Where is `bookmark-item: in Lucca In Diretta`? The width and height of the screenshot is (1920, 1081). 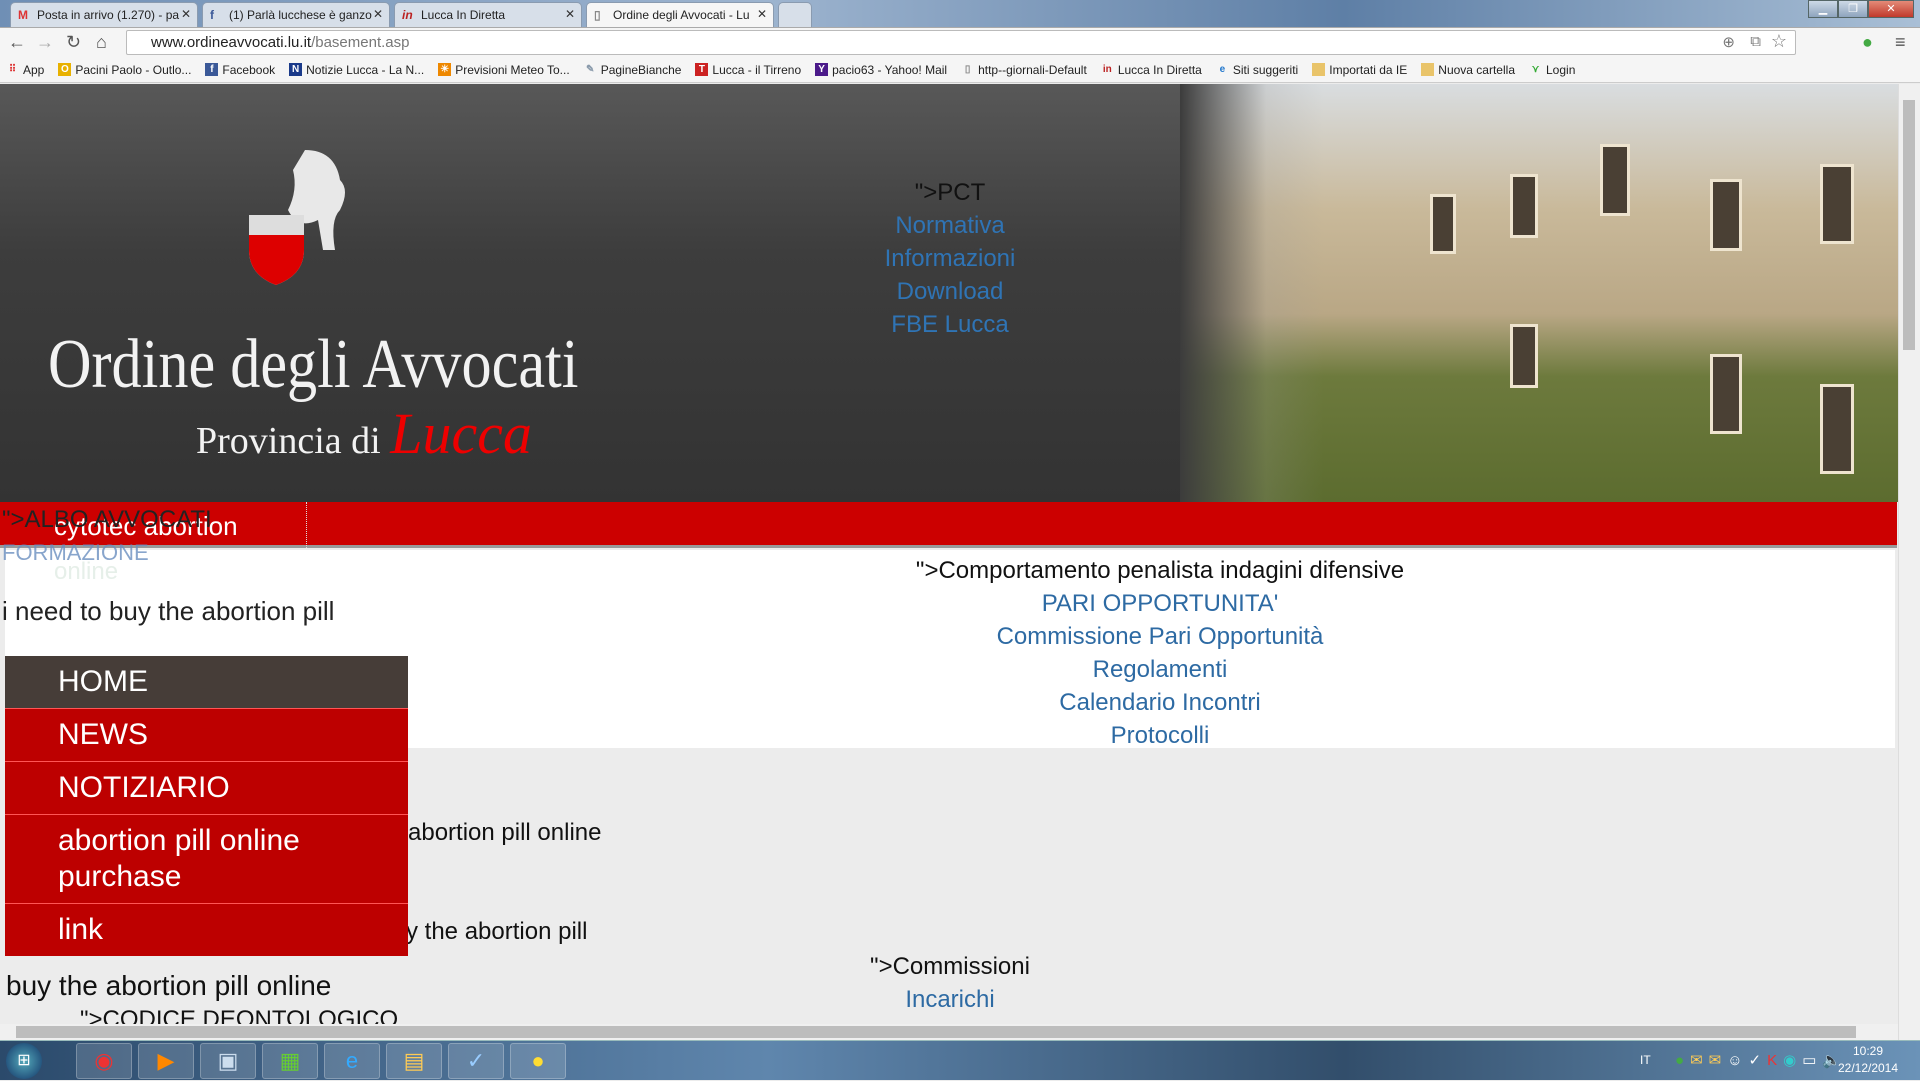
bookmark-item: in Lucca In Diretta is located at coordinates (1151, 70).